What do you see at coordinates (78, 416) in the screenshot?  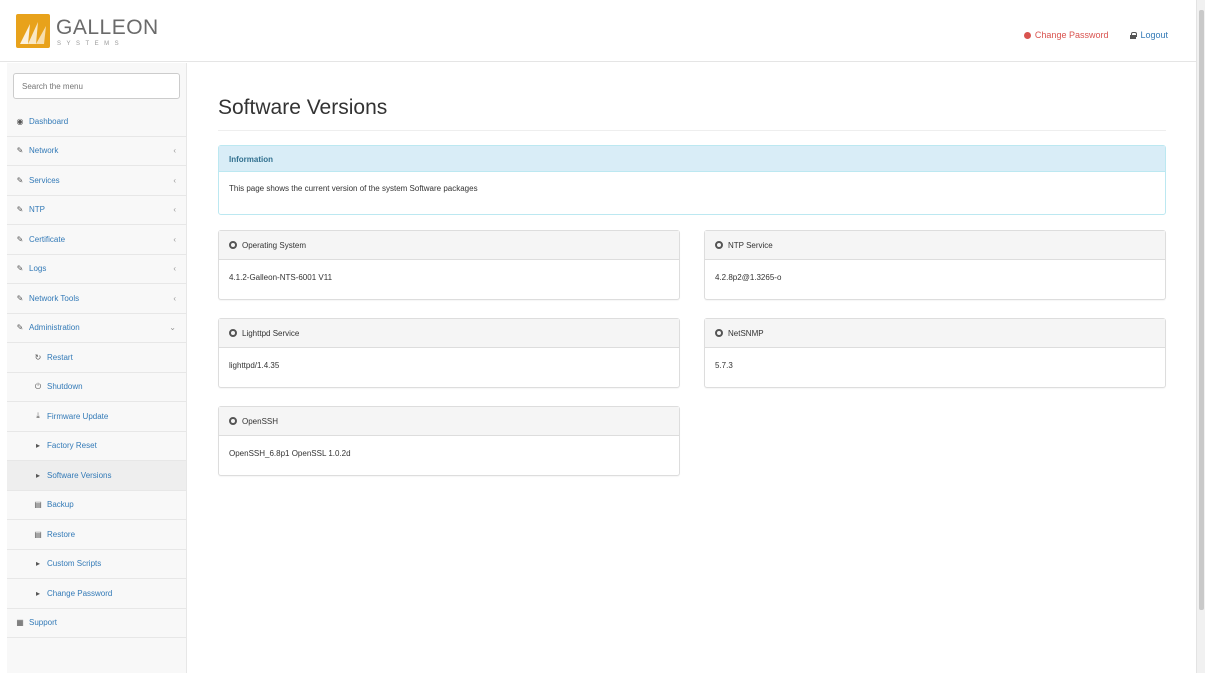 I see `sidebar-item-label: Firmware Update` at bounding box center [78, 416].